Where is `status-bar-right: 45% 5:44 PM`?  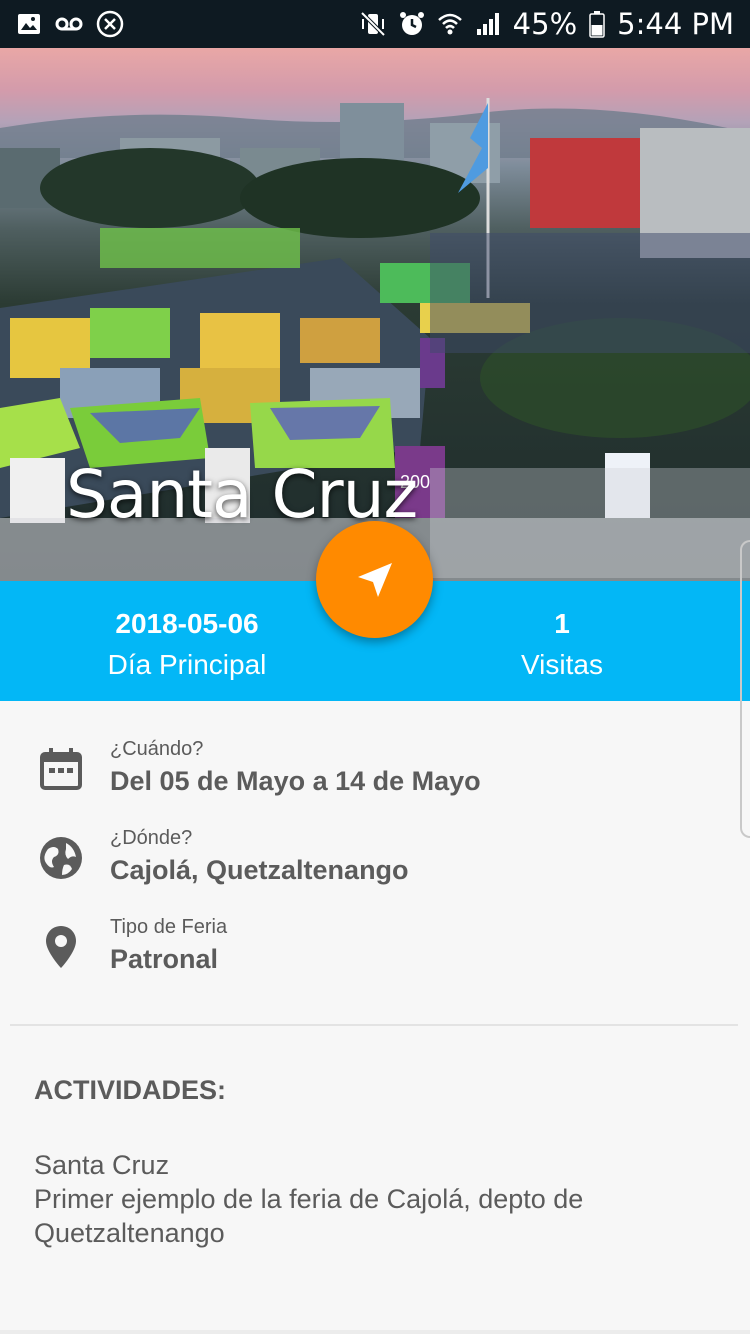
status-bar-right: 45% 5:44 PM is located at coordinates (546, 24).